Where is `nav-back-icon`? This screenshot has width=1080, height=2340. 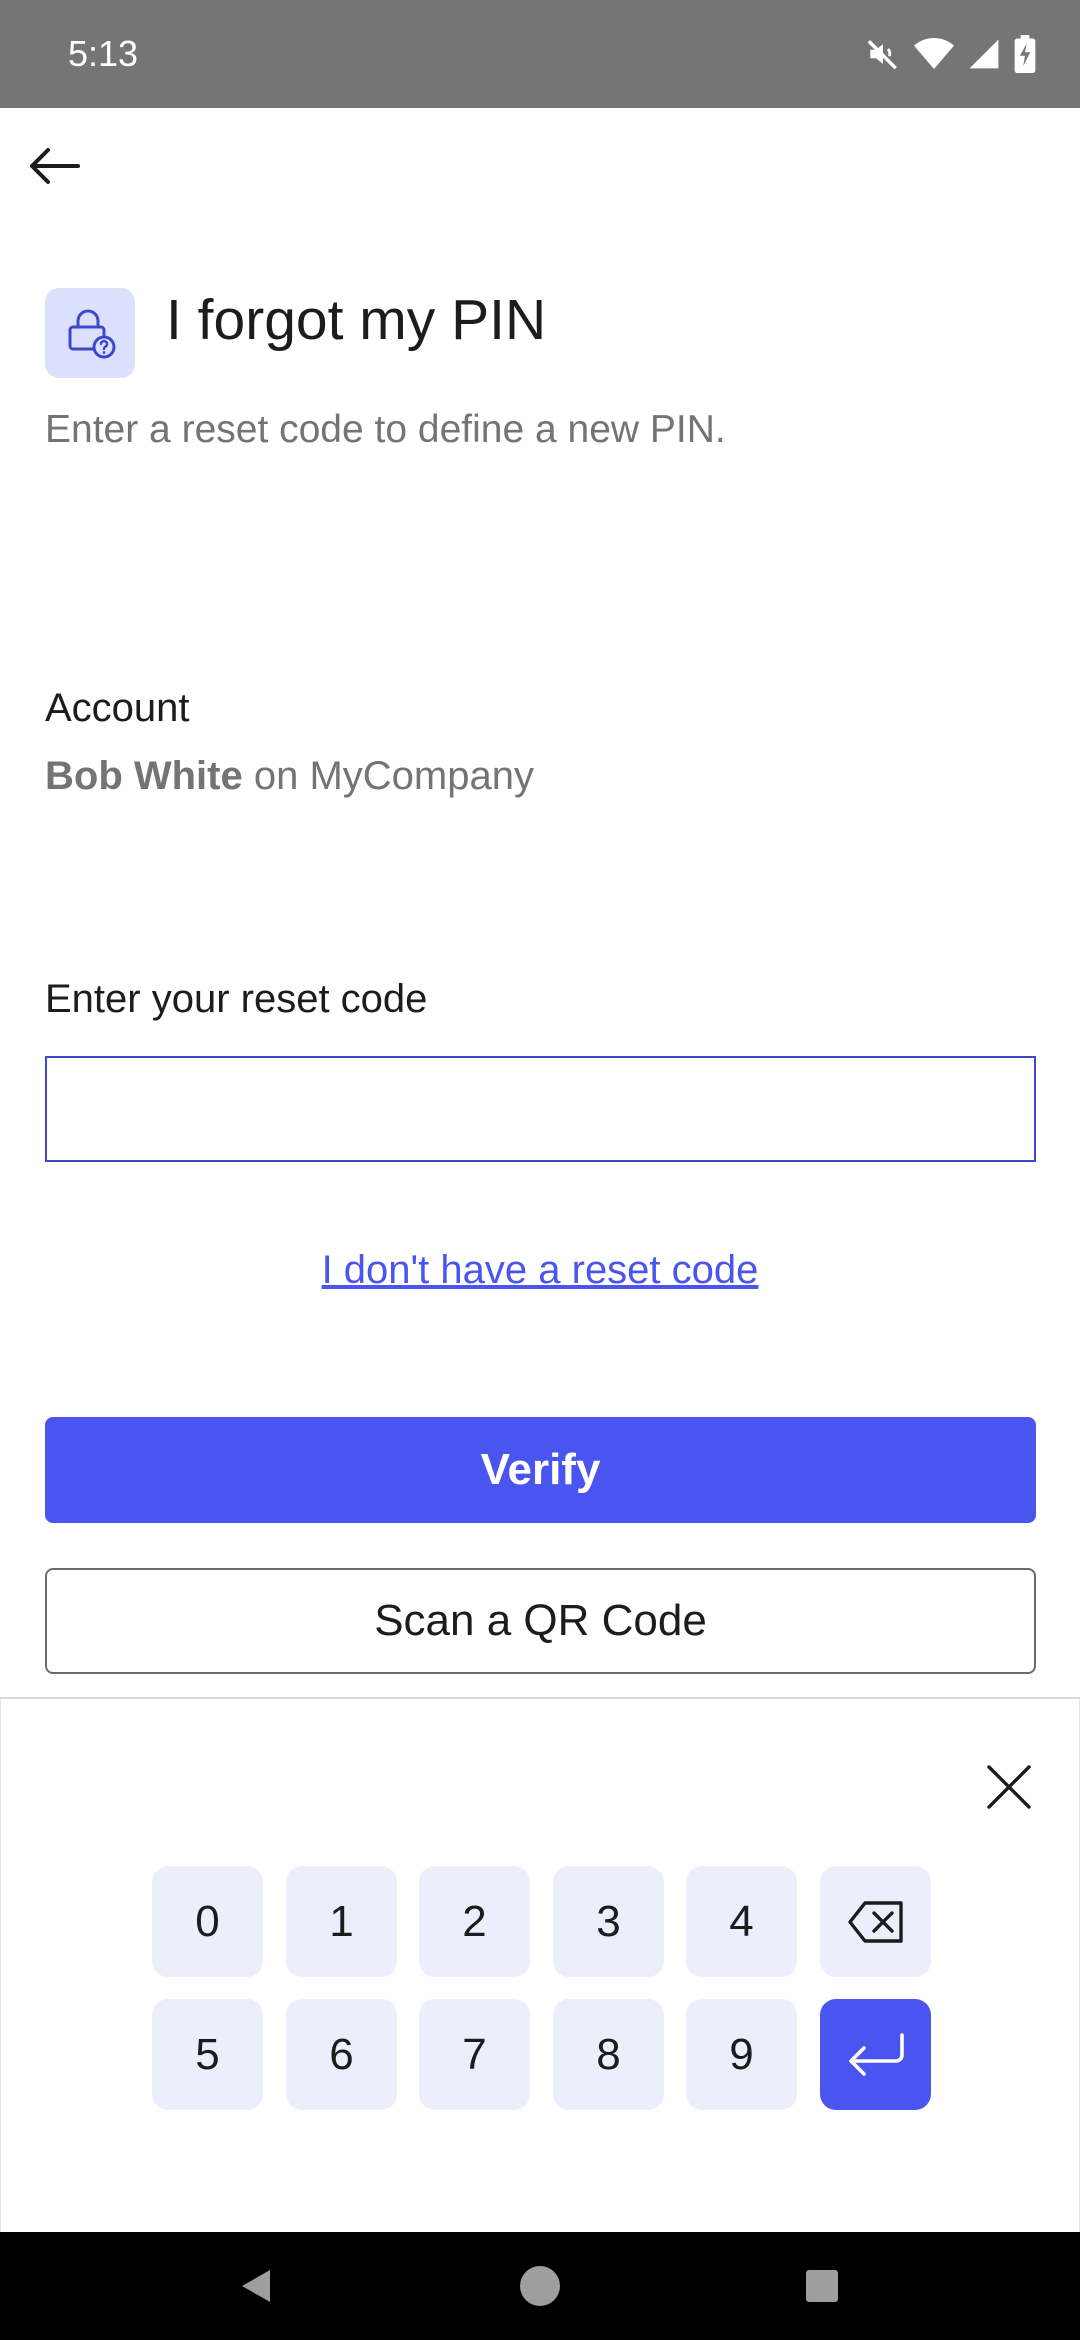 nav-back-icon is located at coordinates (256, 2286).